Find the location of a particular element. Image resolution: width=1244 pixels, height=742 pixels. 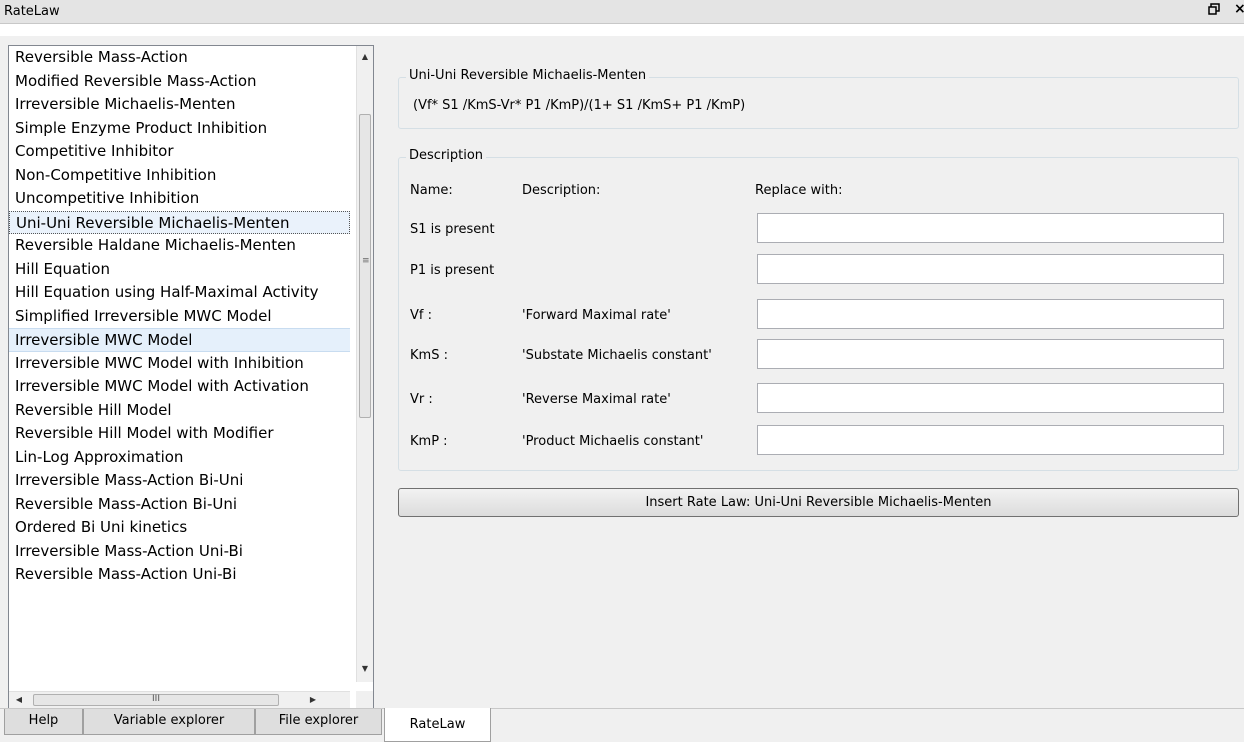

param-description: 'Product Michaelis constant' is located at coordinates (613, 441).